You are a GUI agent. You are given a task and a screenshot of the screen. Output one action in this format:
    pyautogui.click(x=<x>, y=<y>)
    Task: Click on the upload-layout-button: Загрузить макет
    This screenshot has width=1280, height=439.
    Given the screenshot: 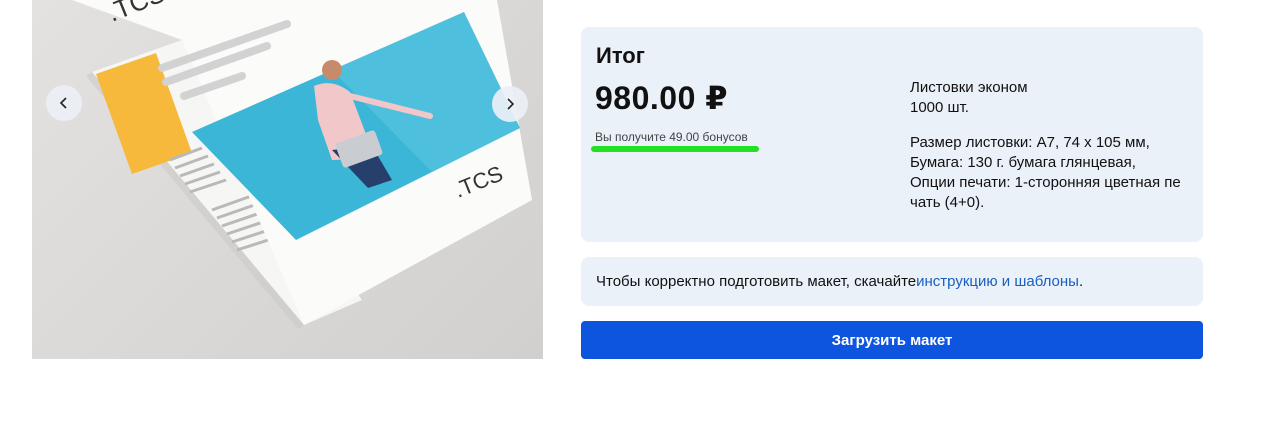 What is the action you would take?
    pyautogui.click(x=892, y=340)
    